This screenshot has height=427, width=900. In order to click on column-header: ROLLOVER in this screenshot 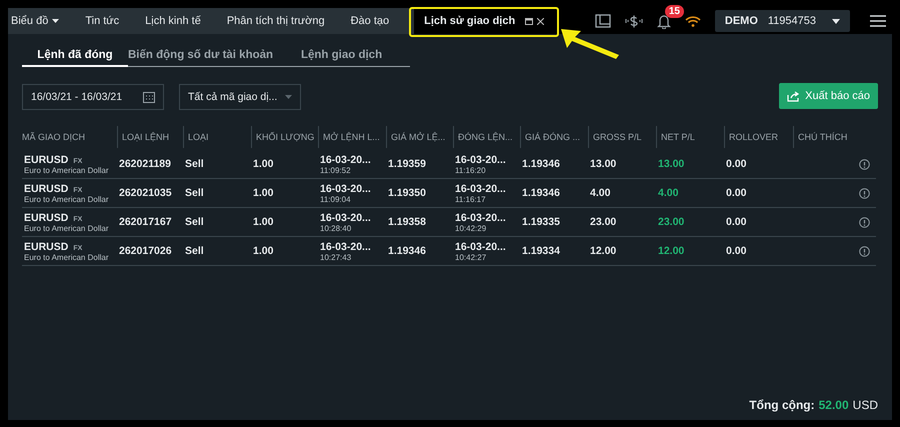, I will do `click(758, 137)`.